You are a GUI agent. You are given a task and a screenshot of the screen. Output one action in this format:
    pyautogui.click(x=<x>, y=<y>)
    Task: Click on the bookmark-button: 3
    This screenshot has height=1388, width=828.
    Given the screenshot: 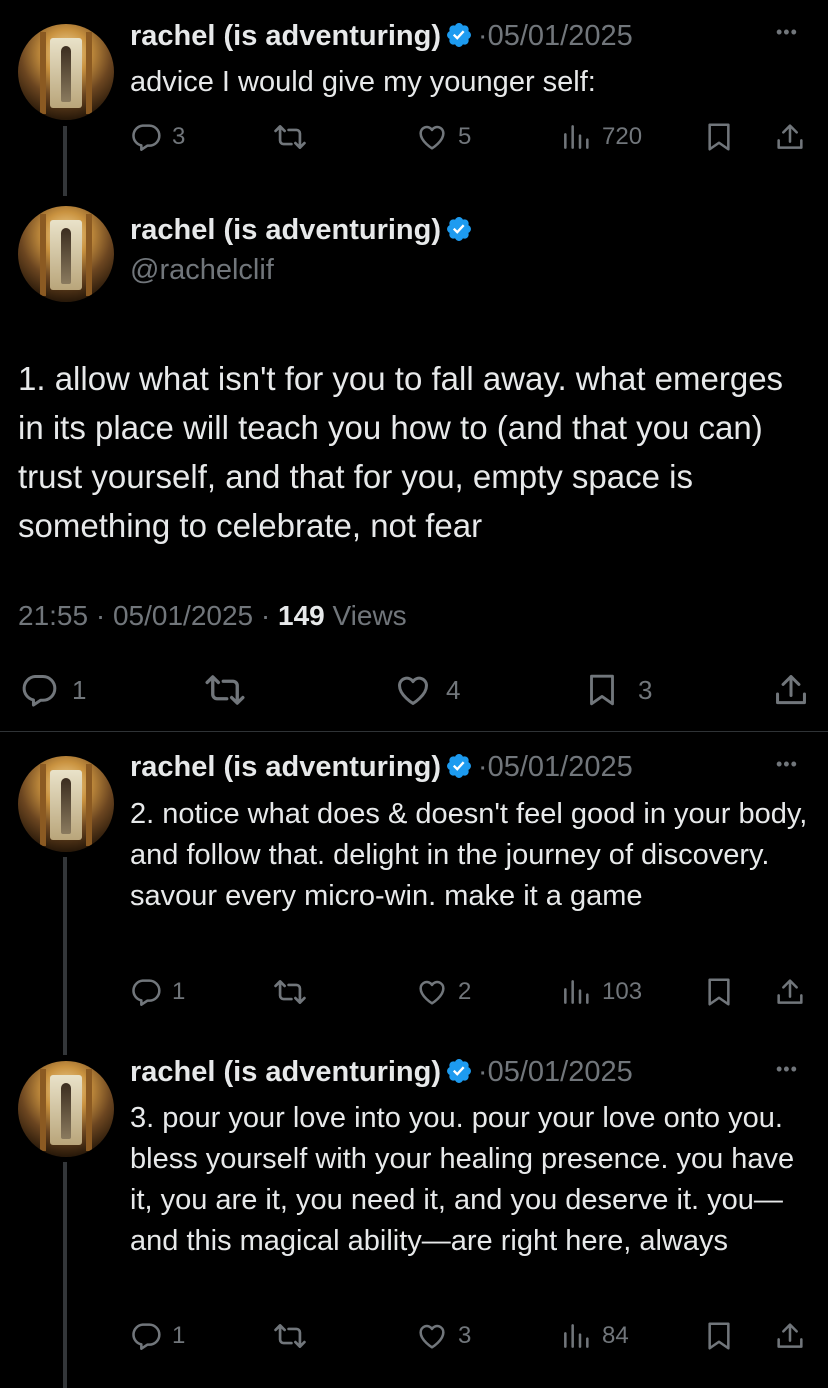 What is the action you would take?
    pyautogui.click(x=618, y=690)
    